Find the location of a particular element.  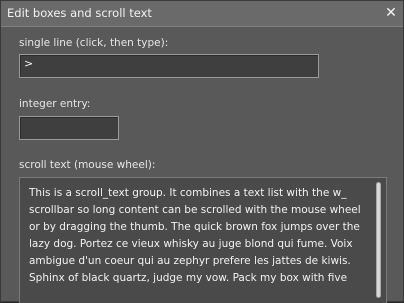

close-icon: ✕ is located at coordinates (391, 13).